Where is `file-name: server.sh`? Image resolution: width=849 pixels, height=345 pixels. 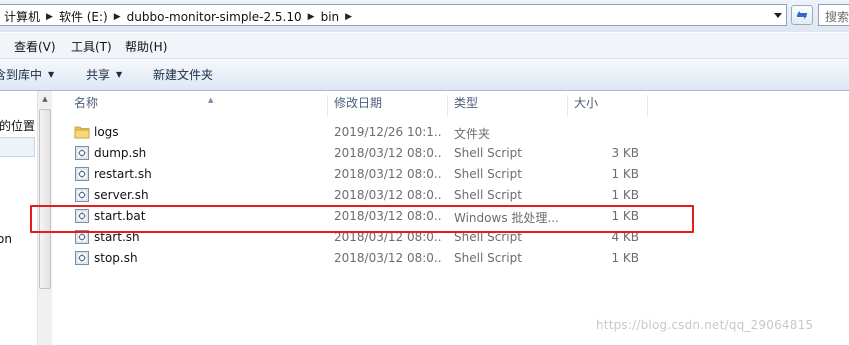 file-name: server.sh is located at coordinates (121, 195).